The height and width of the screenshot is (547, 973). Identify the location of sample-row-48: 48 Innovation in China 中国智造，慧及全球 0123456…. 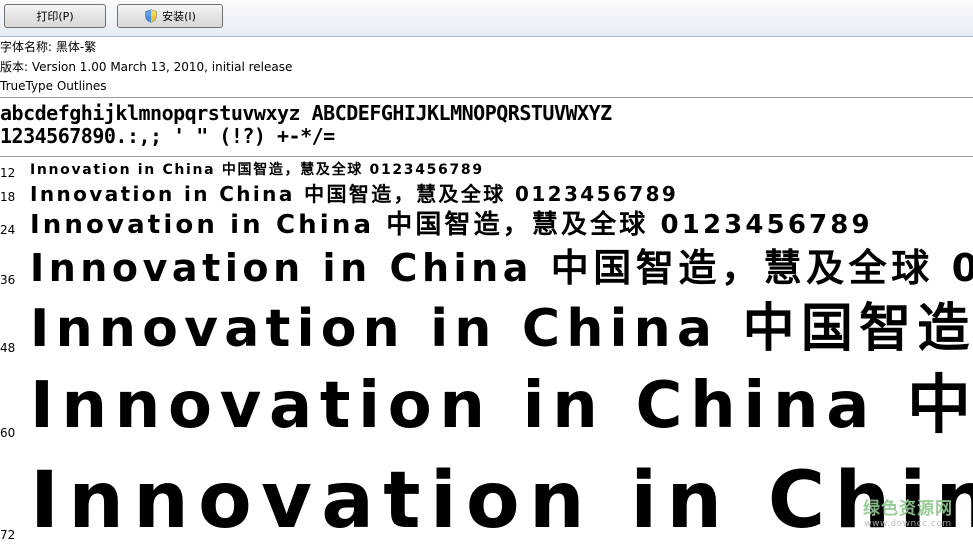
(486, 333).